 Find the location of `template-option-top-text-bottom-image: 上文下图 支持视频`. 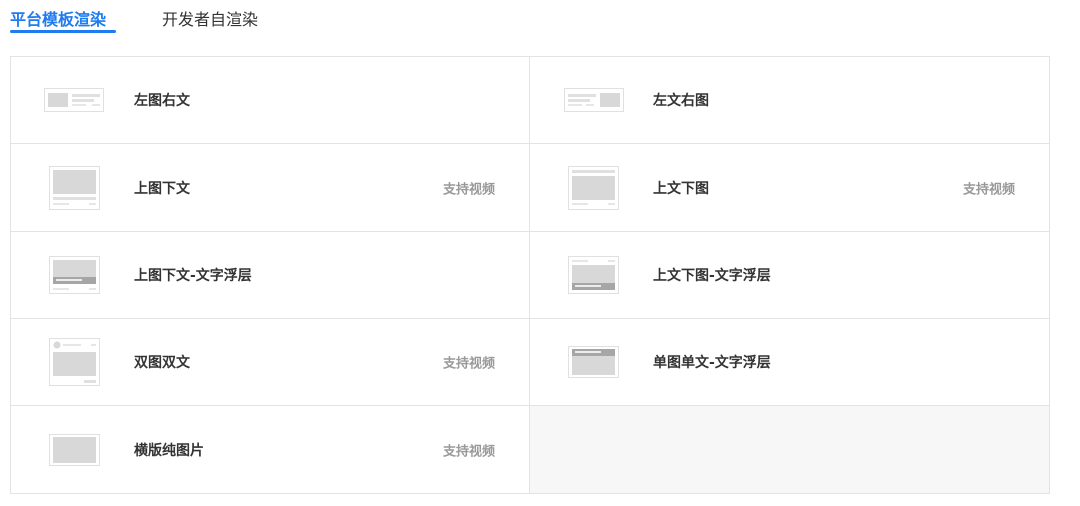

template-option-top-text-bottom-image: 上文下图 支持视频 is located at coordinates (789, 187).